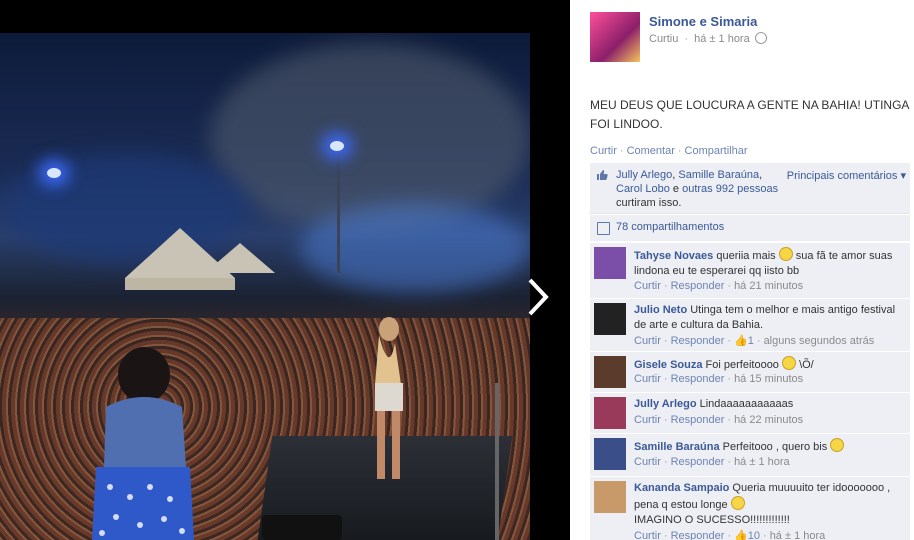 This screenshot has width=914, height=540. I want to click on tent-small, so click(240, 258).